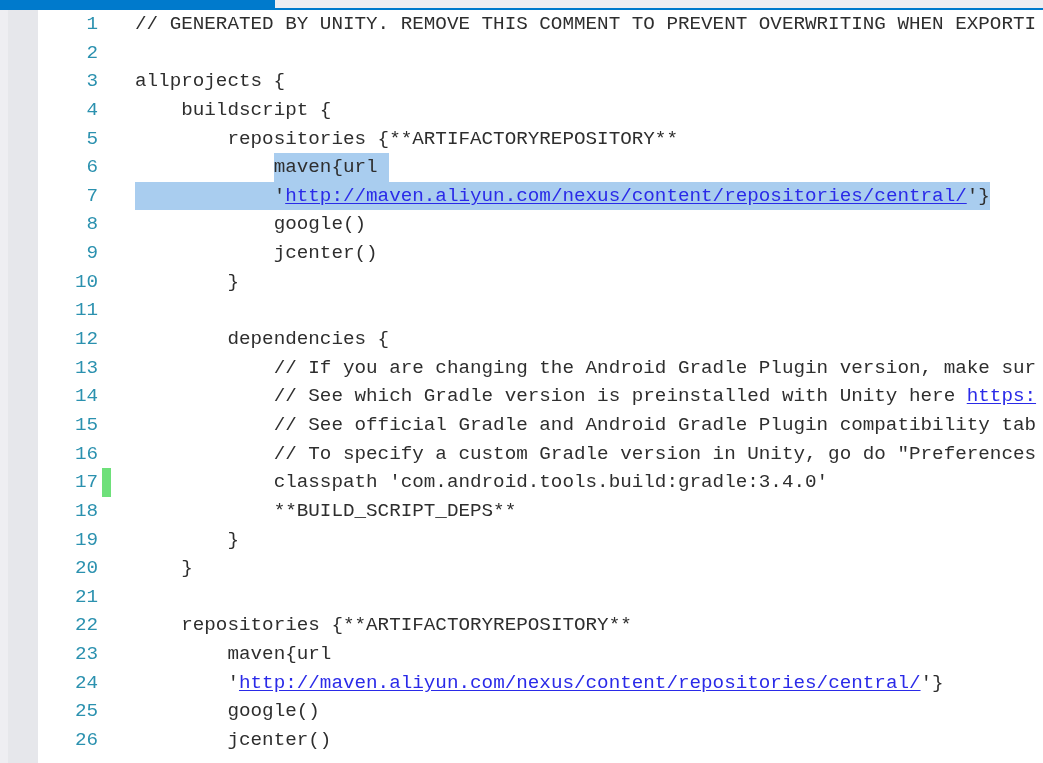  I want to click on line-number: 2, so click(92, 52).